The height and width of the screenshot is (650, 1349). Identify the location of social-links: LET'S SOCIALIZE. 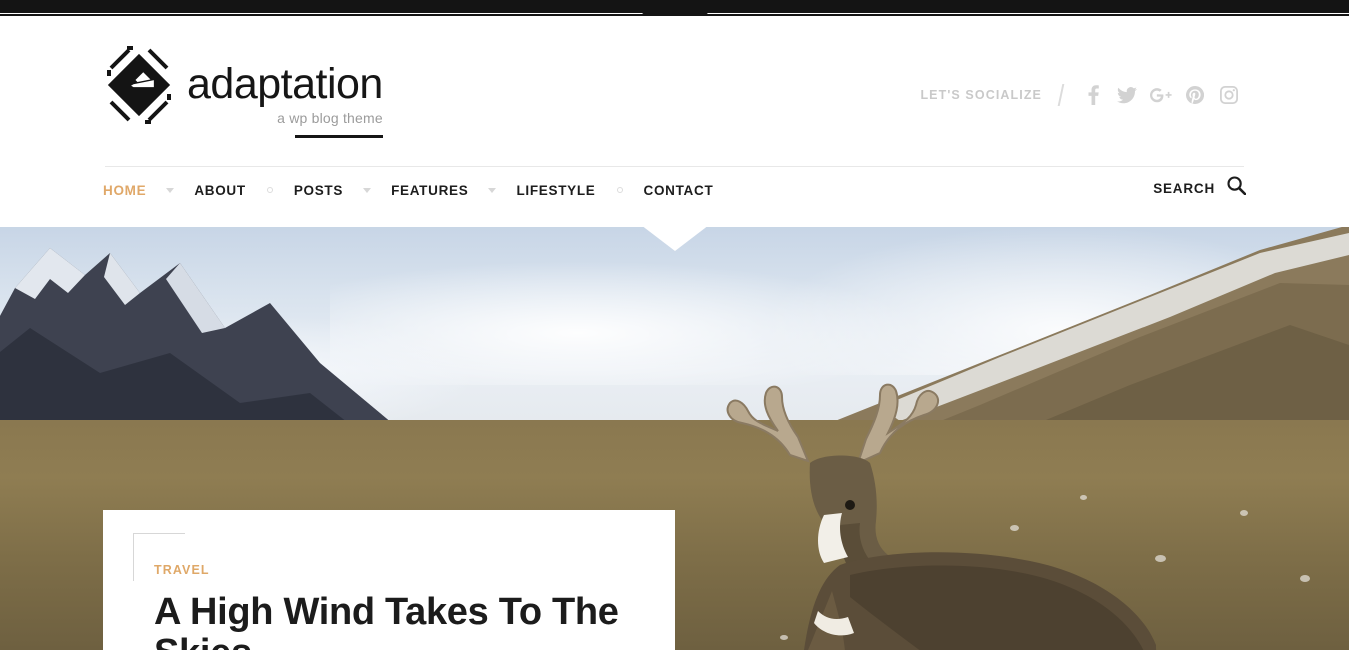
(1083, 95).